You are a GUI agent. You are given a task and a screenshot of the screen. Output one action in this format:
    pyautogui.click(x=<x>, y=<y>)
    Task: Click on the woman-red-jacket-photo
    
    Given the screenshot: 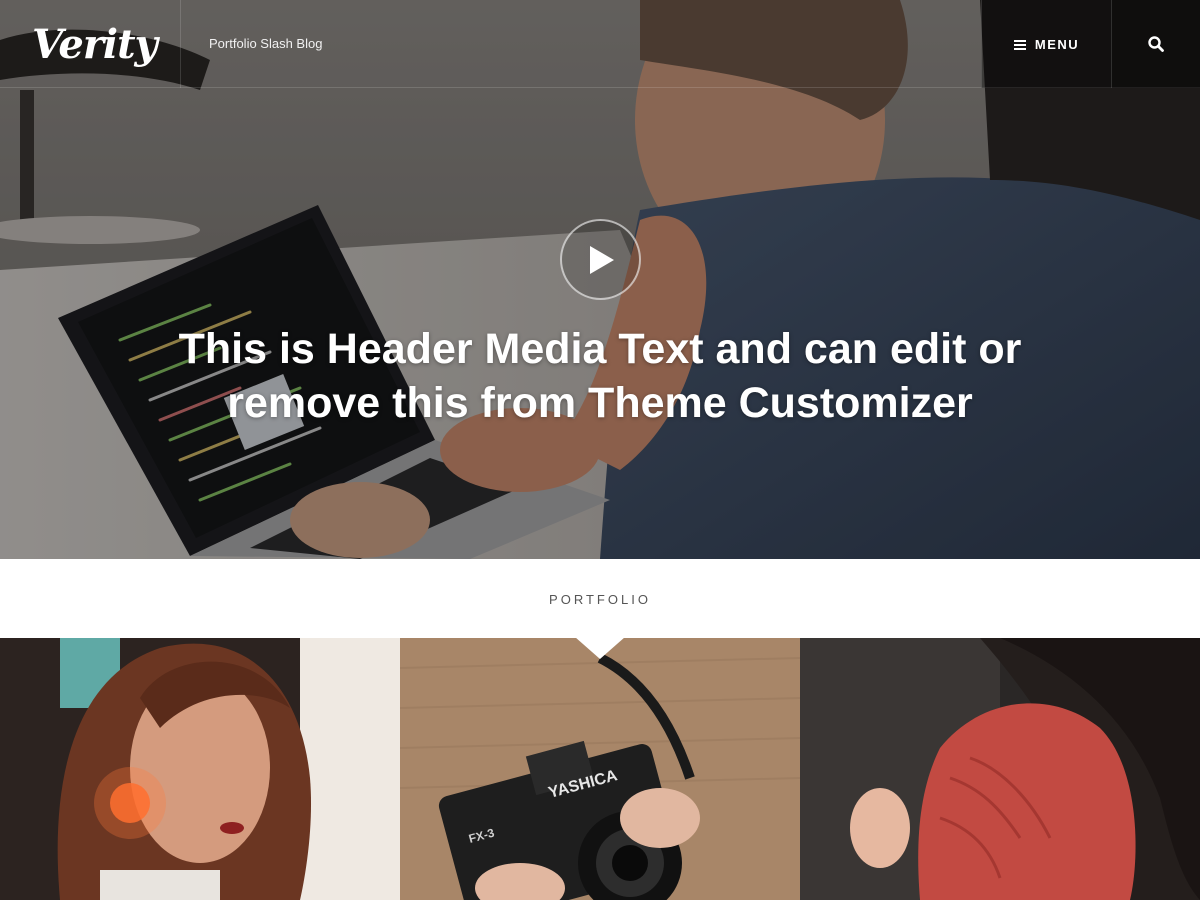 What is the action you would take?
    pyautogui.click(x=1000, y=769)
    